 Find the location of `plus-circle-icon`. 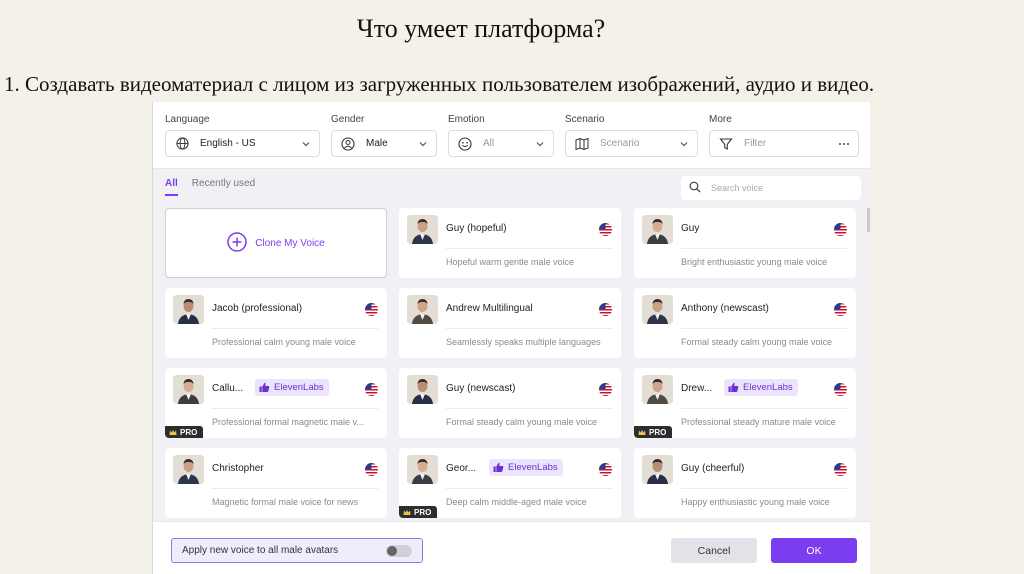

plus-circle-icon is located at coordinates (237, 243).